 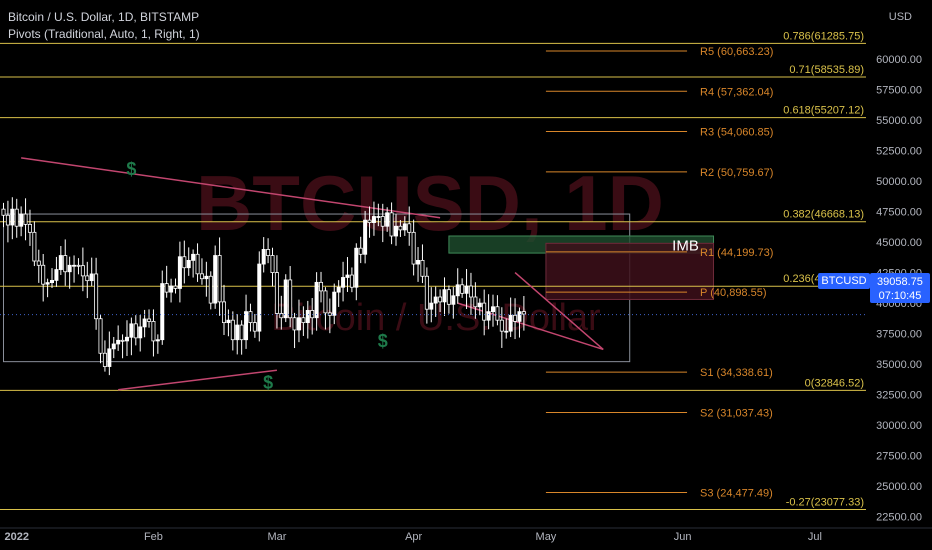 What do you see at coordinates (899, 264) in the screenshot?
I see `price-axis` at bounding box center [899, 264].